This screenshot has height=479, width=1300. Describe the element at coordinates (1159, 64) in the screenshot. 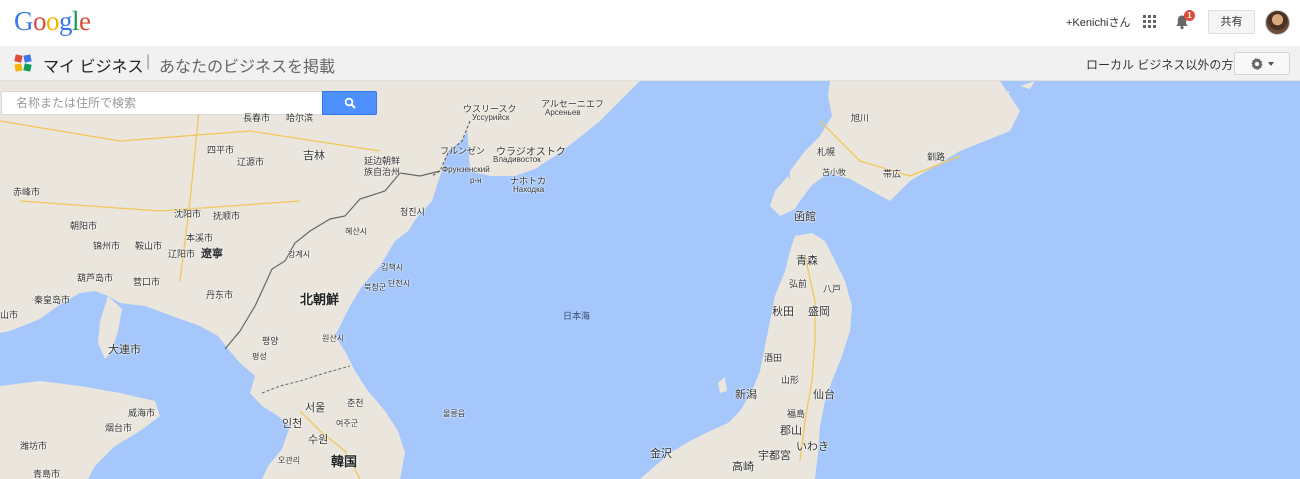

I see `not-local-business-link: ローカル ビジネス以外の方` at that location.